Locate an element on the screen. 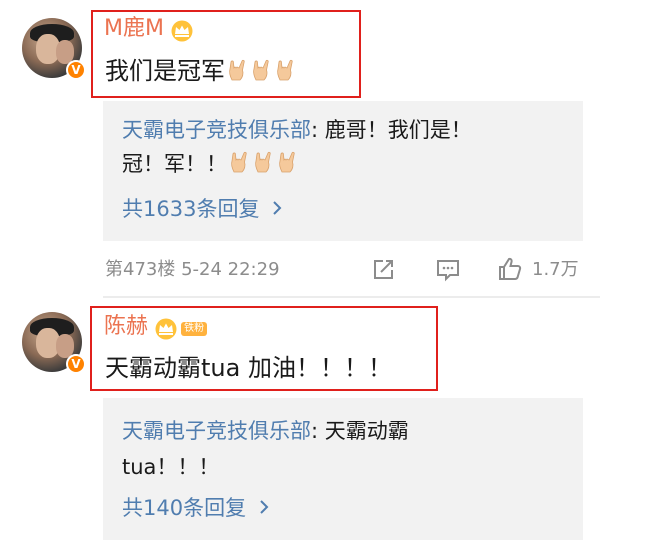 The width and height of the screenshot is (647, 540). comment-icon is located at coordinates (448, 270).